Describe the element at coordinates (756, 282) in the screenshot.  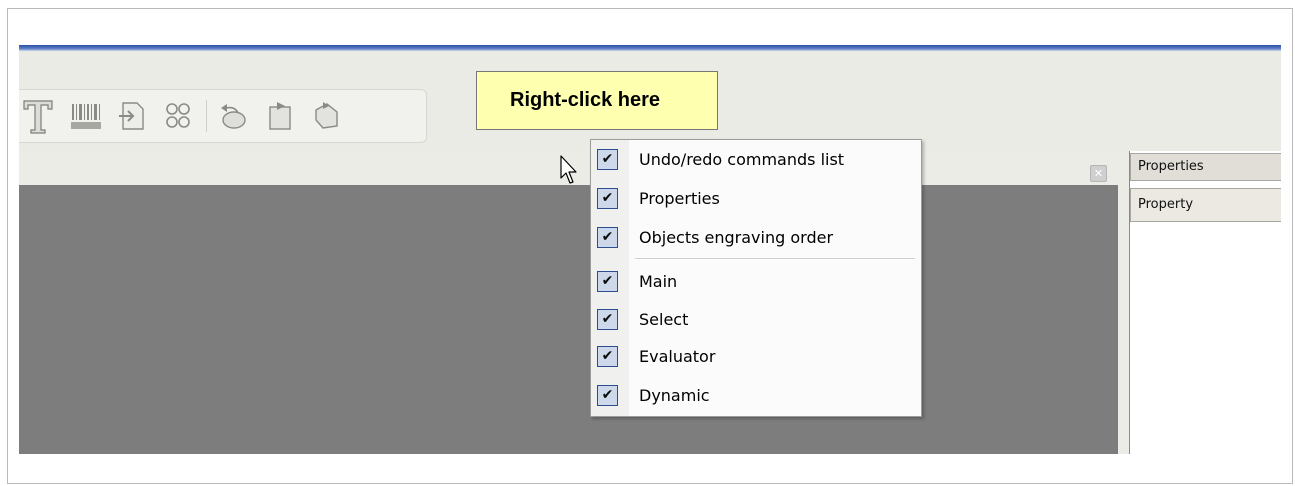
I see `menu-item-main: ✔ Main` at that location.